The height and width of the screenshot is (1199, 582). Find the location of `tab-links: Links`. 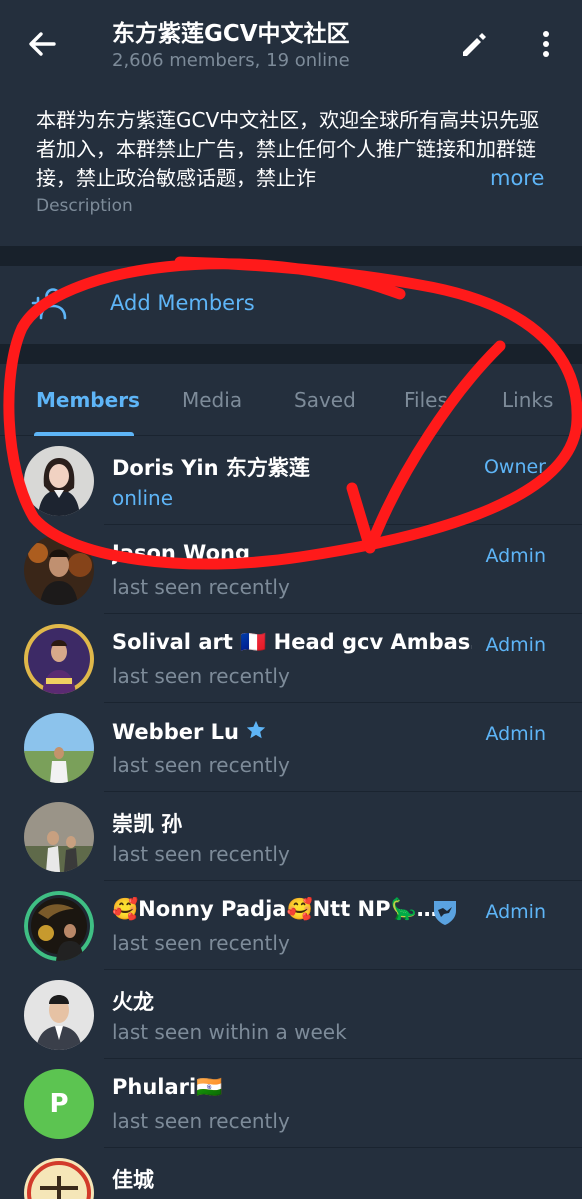

tab-links: Links is located at coordinates (527, 400).